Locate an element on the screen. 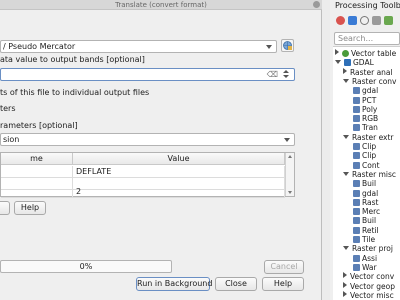 Image resolution: width=400 pixels, height=300 pixels. history-icon is located at coordinates (364, 20).